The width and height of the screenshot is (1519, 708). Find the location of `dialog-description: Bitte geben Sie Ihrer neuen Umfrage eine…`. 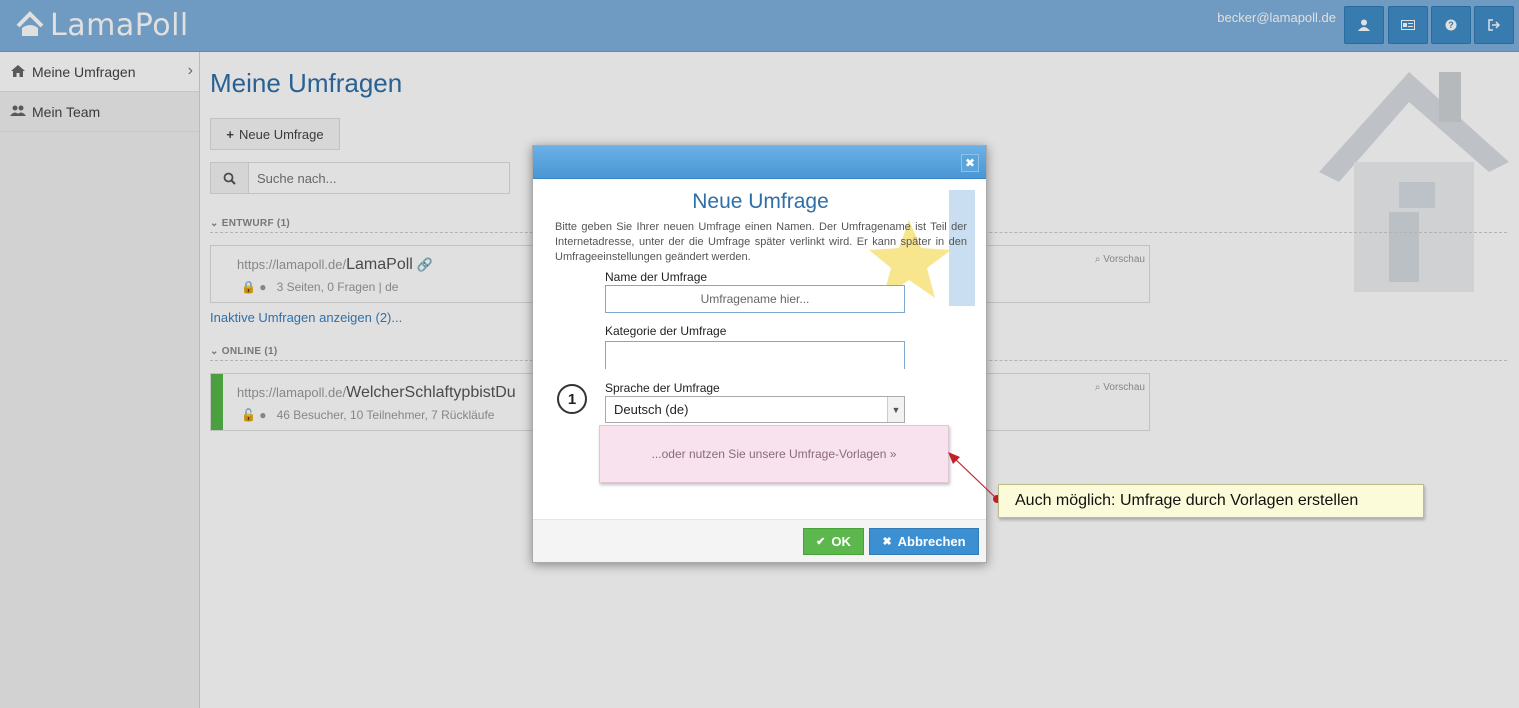

dialog-description: Bitte geben Sie Ihrer neuen Umfrage eine… is located at coordinates (761, 242).